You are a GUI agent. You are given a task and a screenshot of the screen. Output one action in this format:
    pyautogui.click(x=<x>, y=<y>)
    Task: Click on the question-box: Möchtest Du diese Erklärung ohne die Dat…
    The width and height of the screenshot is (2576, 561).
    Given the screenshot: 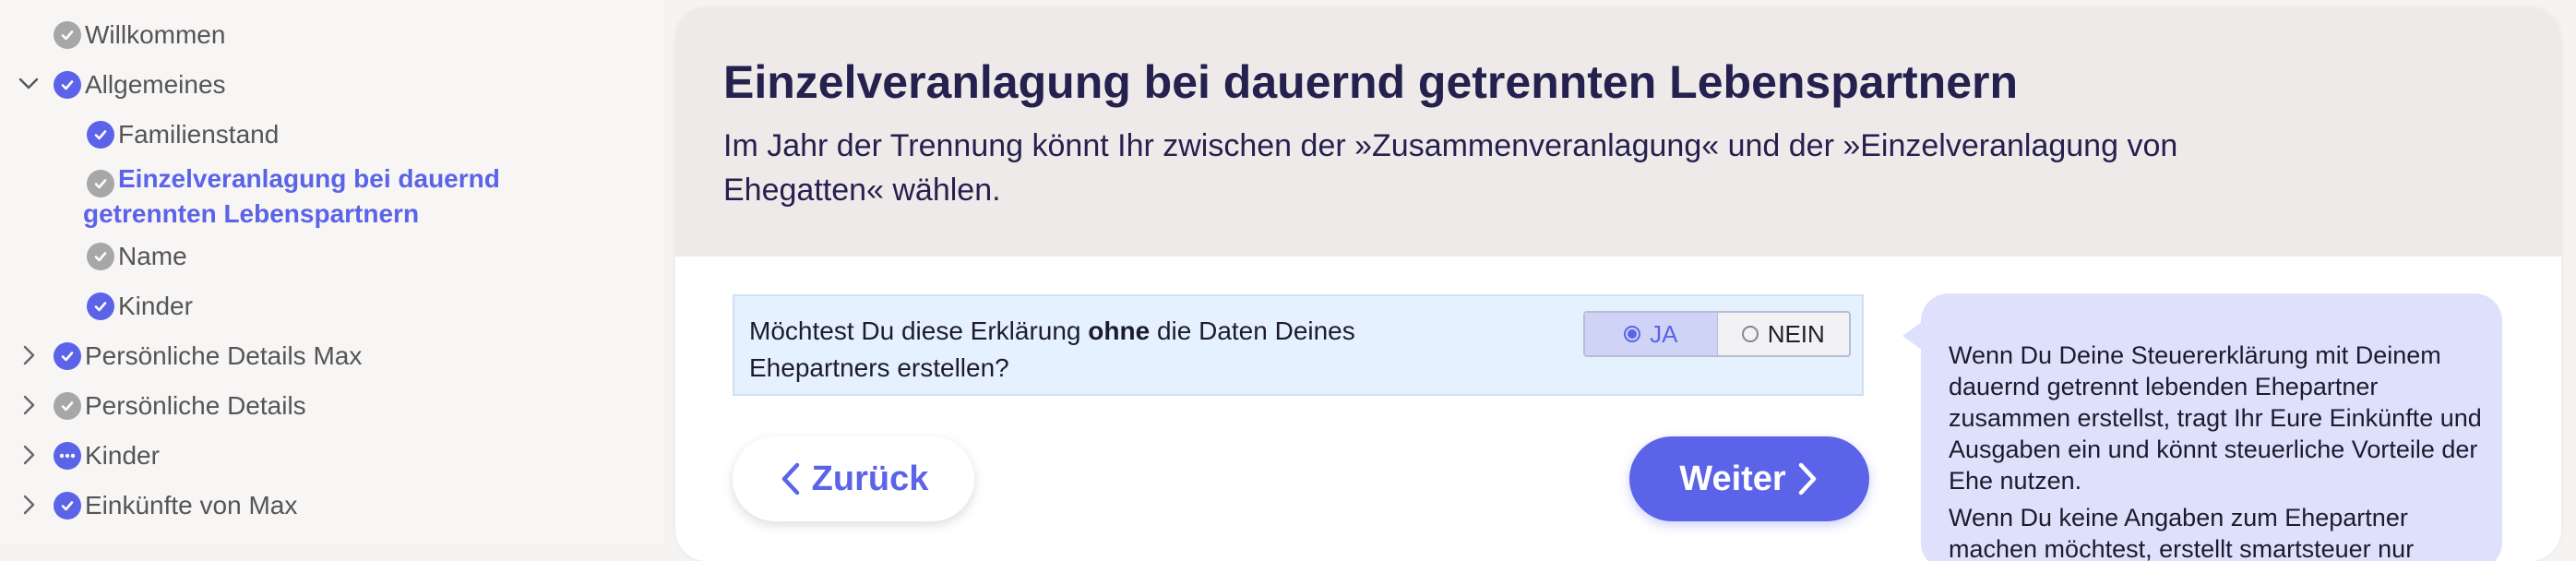 What is the action you would take?
    pyautogui.click(x=1298, y=345)
    